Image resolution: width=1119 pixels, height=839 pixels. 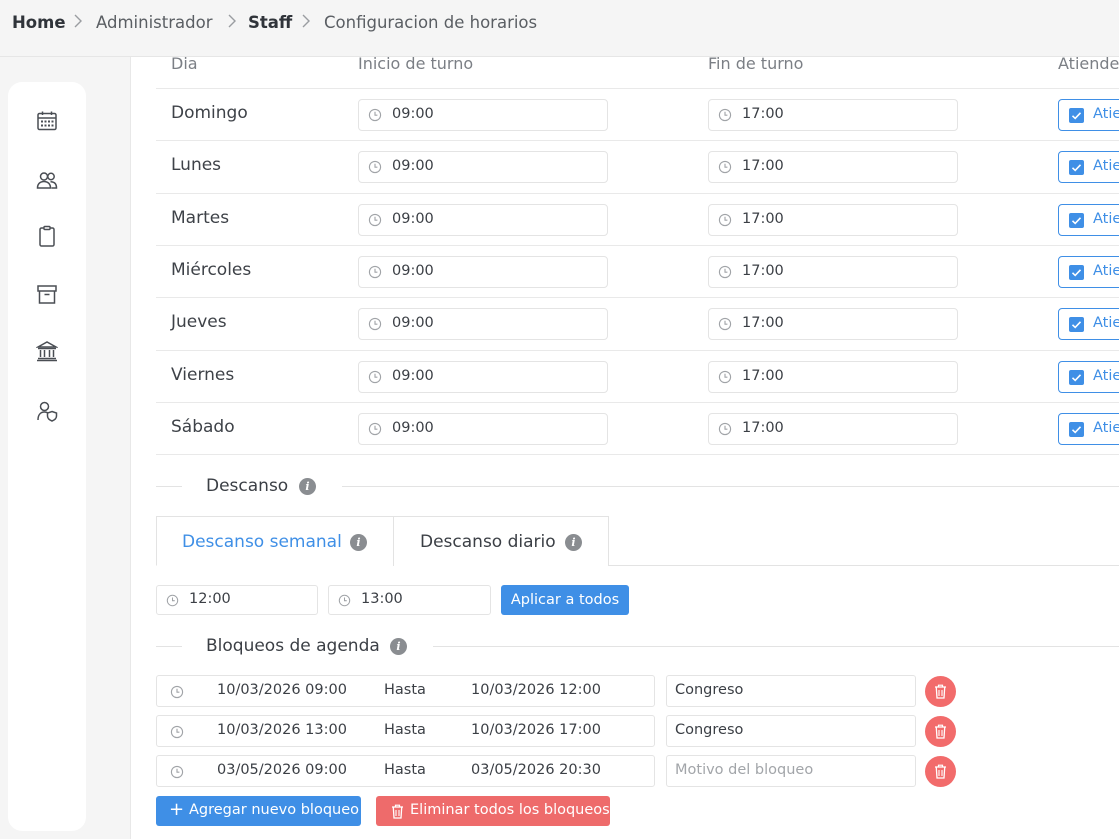 What do you see at coordinates (47, 121) in the screenshot?
I see `calendar-icon` at bounding box center [47, 121].